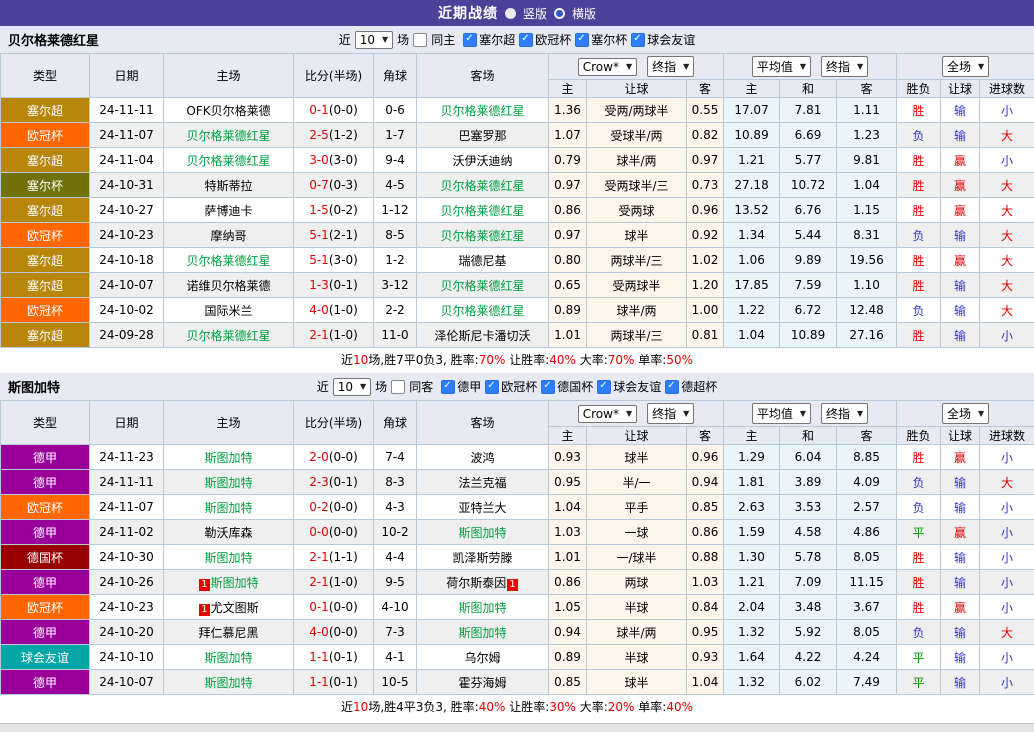 Image resolution: width=1034 pixels, height=734 pixels. What do you see at coordinates (228, 186) in the screenshot?
I see `team-link: 特斯蒂拉` at bounding box center [228, 186].